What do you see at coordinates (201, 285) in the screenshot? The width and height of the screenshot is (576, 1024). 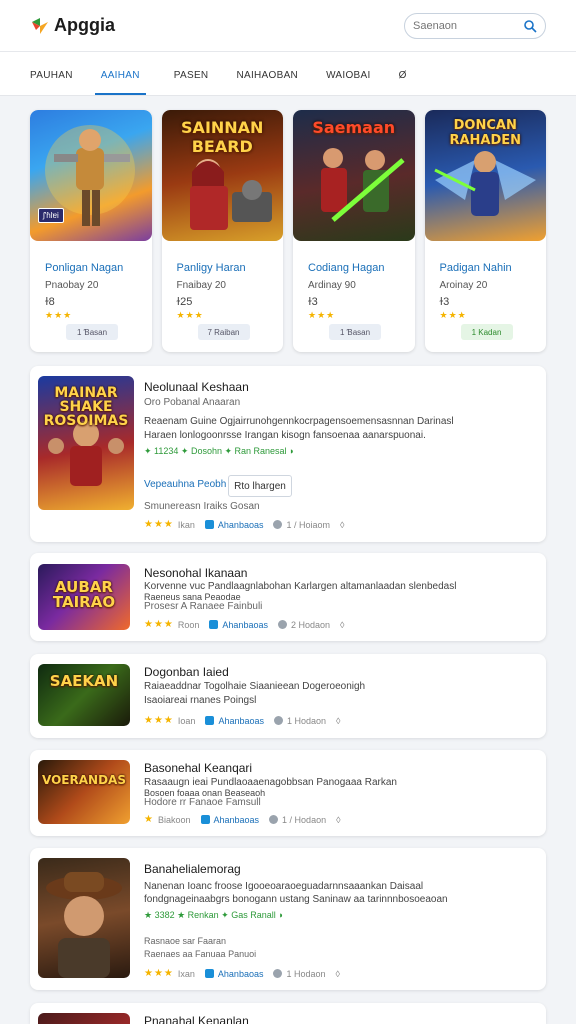 I see `game-subtitle: Fnaibay 20` at bounding box center [201, 285].